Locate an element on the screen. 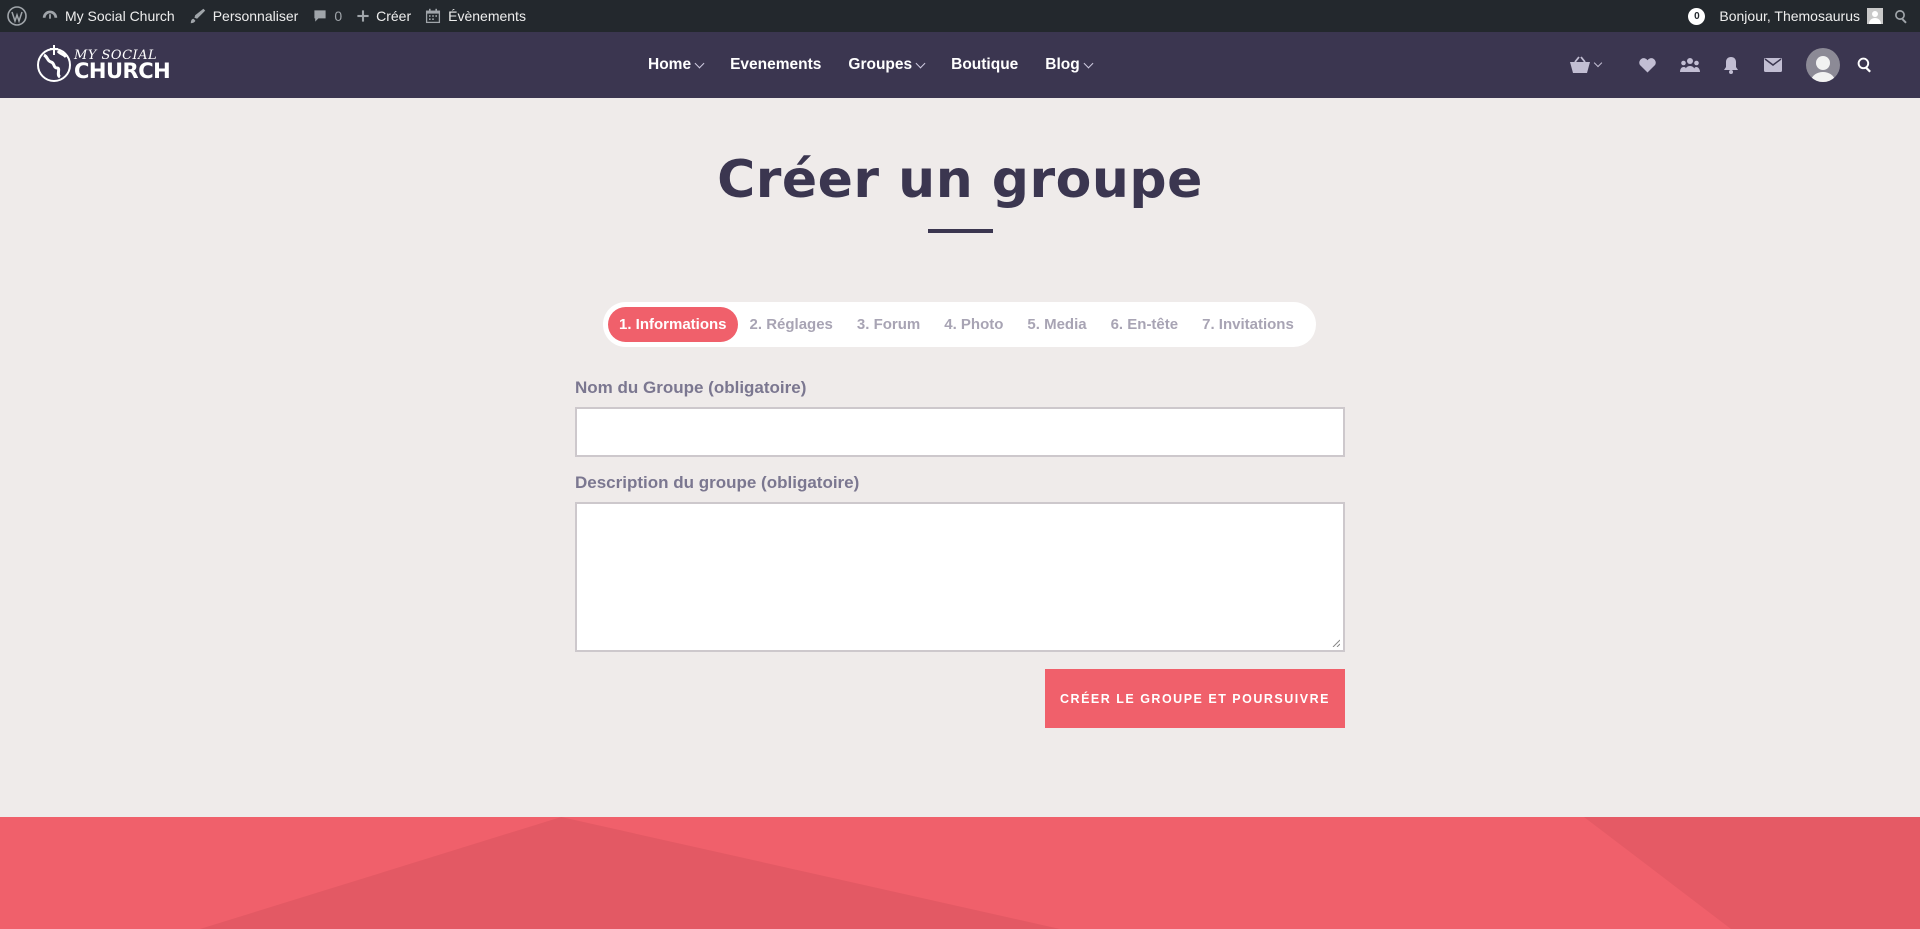 This screenshot has width=1920, height=929. page-title: Créer un groupe is located at coordinates (960, 180).